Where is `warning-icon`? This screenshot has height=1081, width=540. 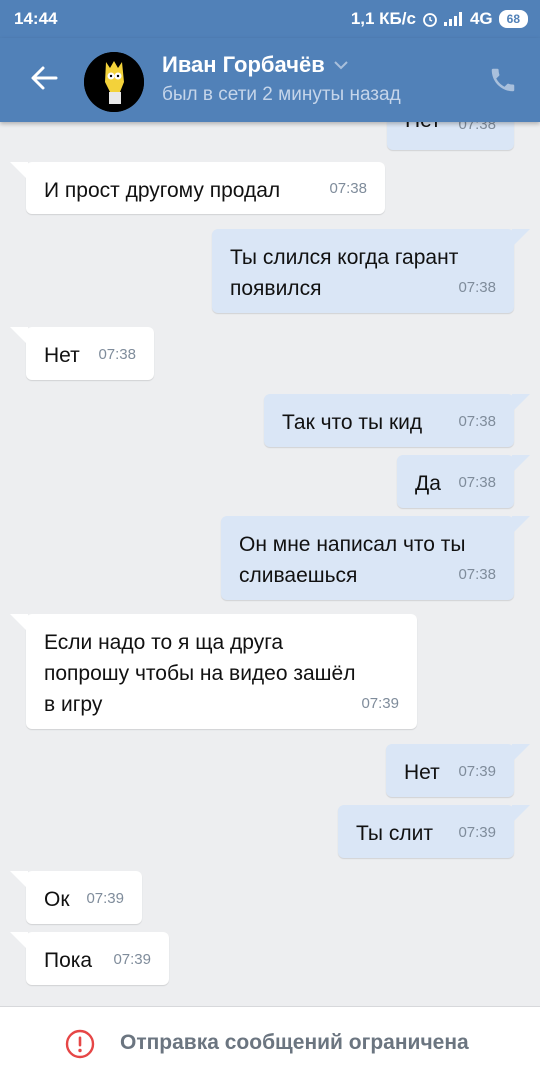
warning-icon is located at coordinates (80, 1044).